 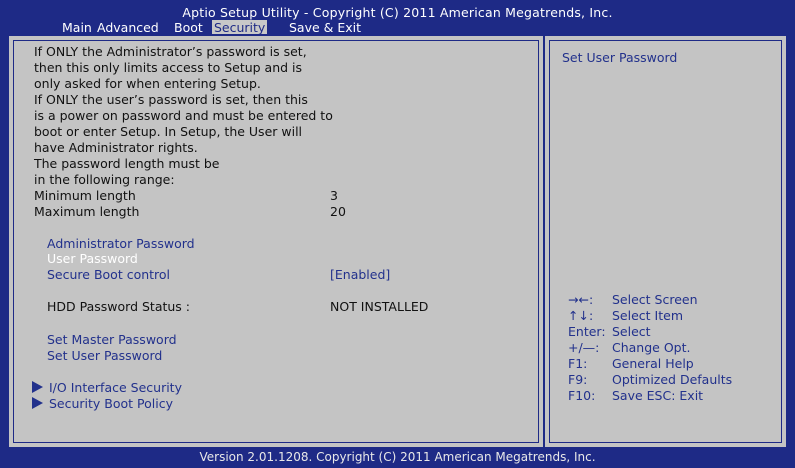 I want to click on key-hint-f9: F9: Optimized Defaults, so click(x=650, y=379).